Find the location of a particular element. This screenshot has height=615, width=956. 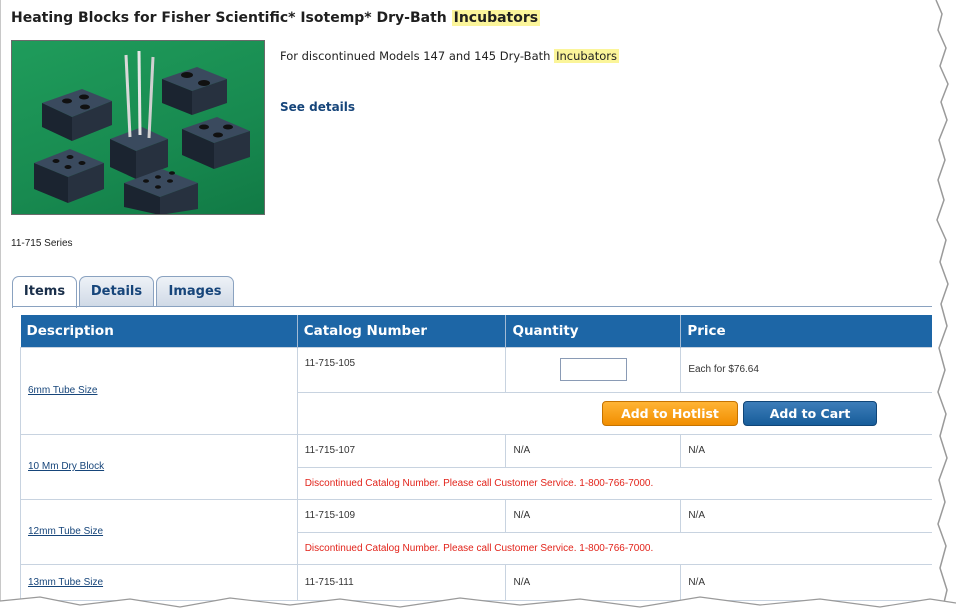

header-quantity: Quantity is located at coordinates (593, 331).